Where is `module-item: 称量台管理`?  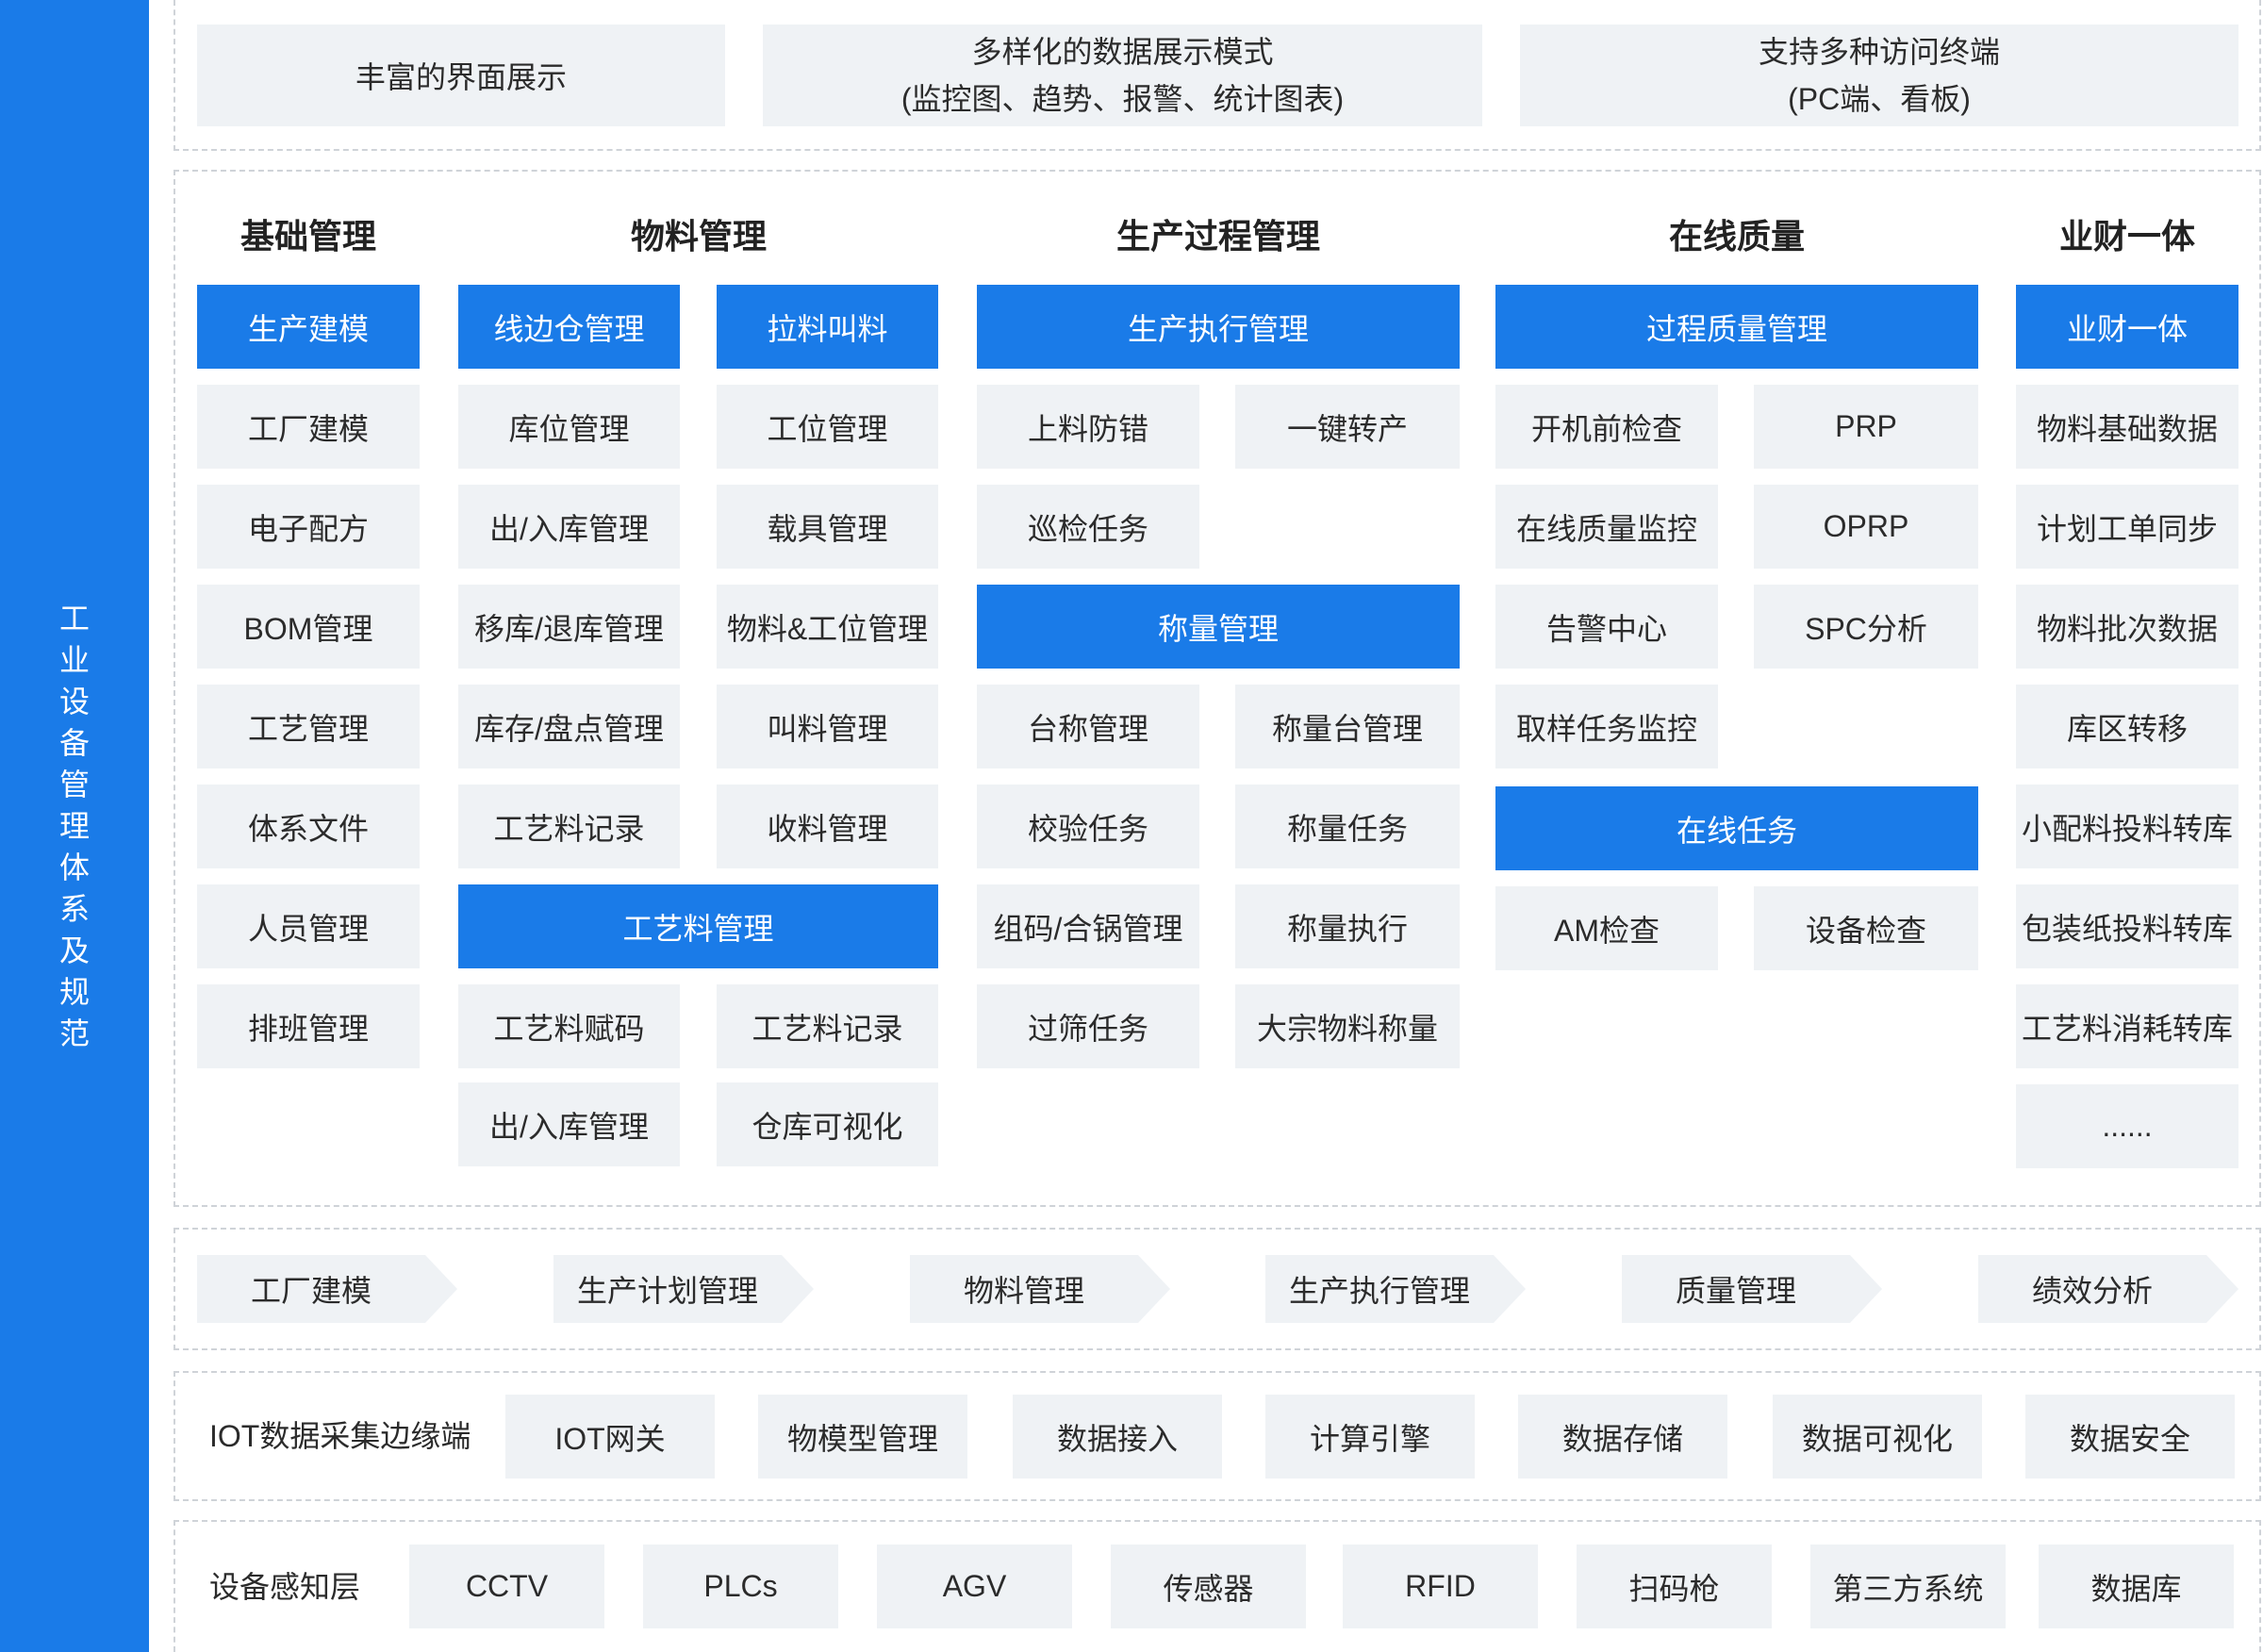
module-item: 称量台管理 is located at coordinates (1347, 726).